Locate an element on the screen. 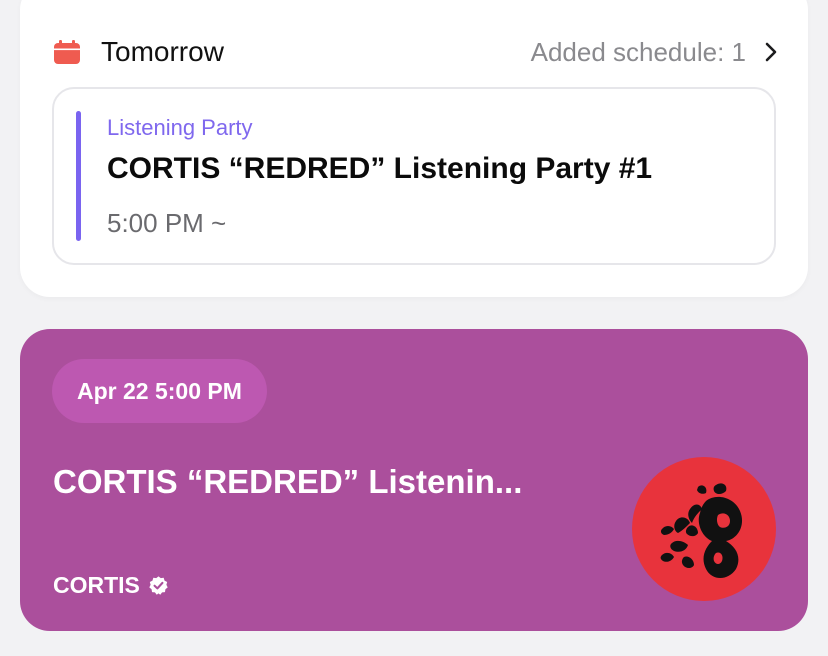 The height and width of the screenshot is (656, 828). day-header: Tomorrow Added schedule: 1 is located at coordinates (416, 52).